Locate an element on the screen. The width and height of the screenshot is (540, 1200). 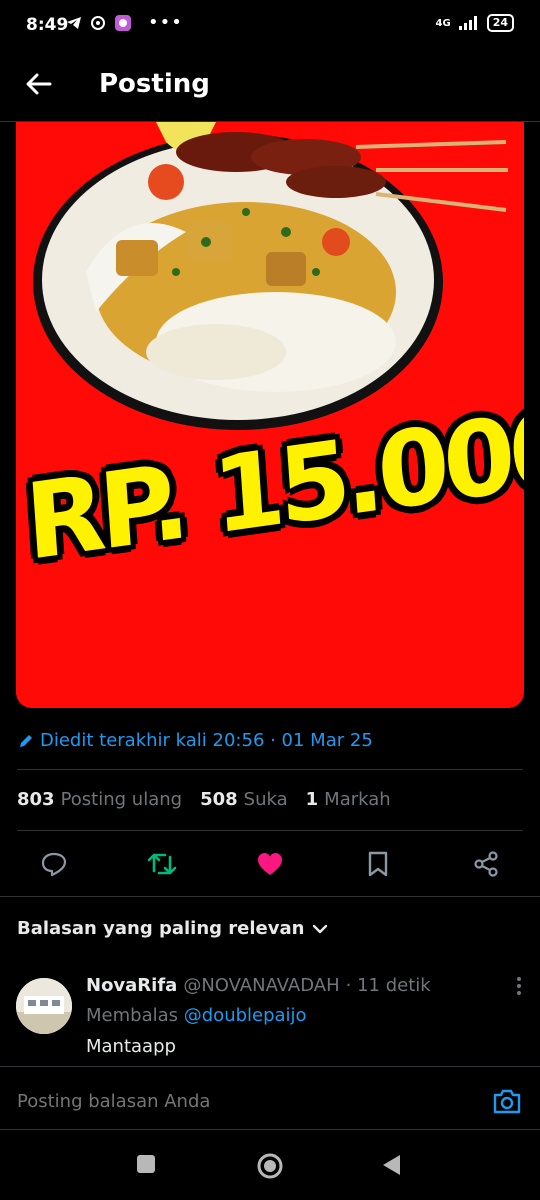
more-vertical-icon is located at coordinates (519, 986).